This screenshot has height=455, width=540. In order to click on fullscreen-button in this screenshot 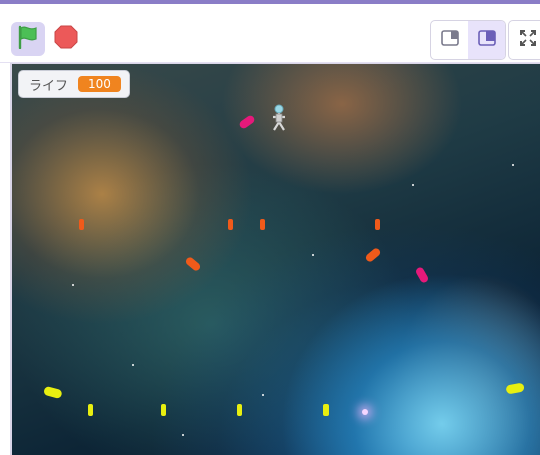, I will do `click(524, 40)`.